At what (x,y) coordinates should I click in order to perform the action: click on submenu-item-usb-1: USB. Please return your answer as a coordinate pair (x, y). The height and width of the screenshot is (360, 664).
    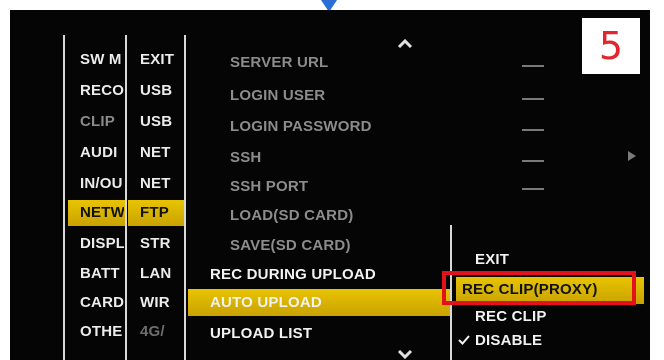
    Looking at the image, I should click on (162, 91).